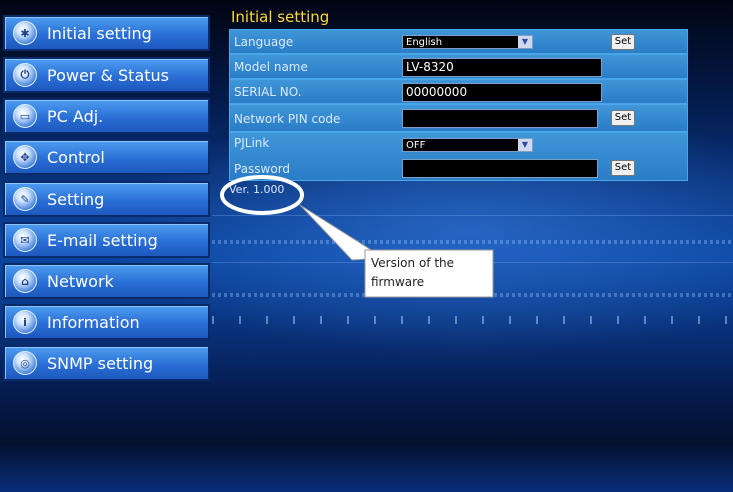  I want to click on callout-text: Version of the firmware, so click(413, 272).